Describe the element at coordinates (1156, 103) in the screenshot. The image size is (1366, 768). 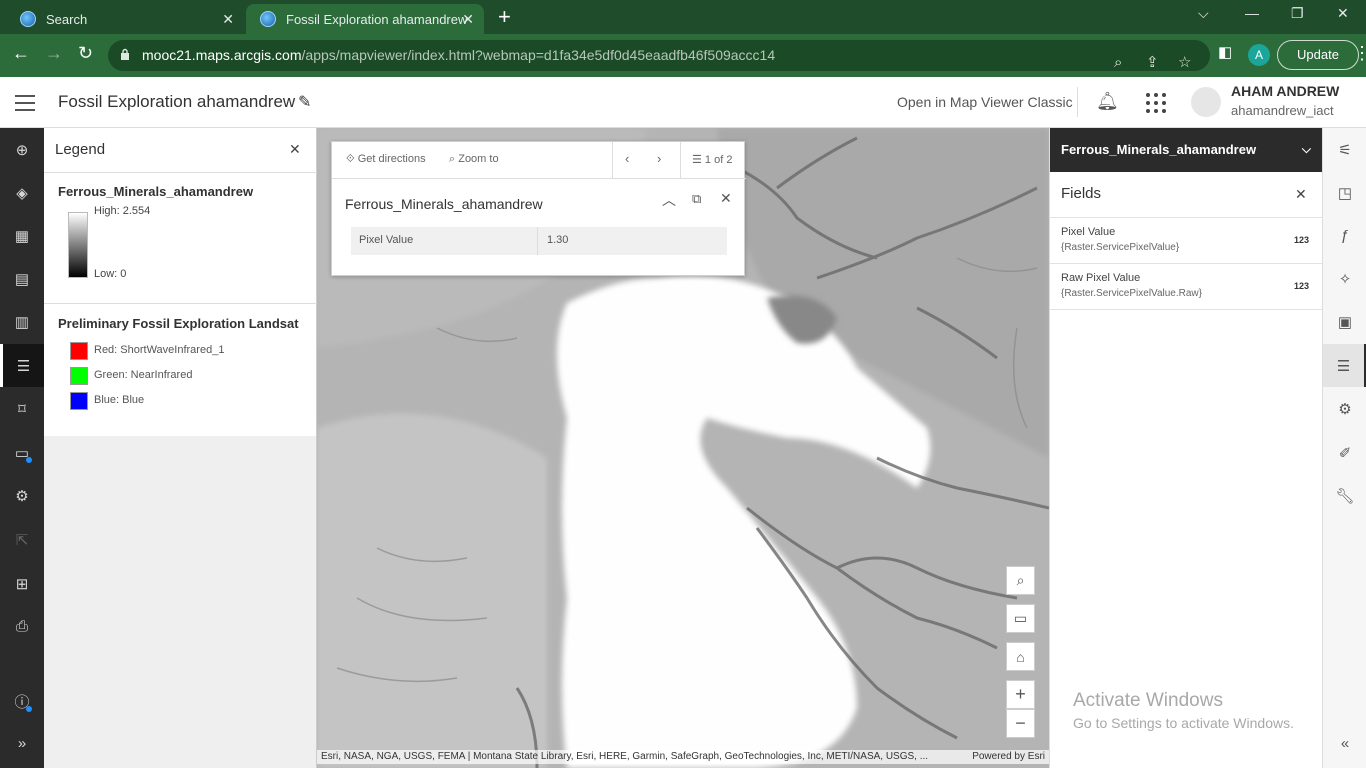
I see `app-launcher-icon` at that location.